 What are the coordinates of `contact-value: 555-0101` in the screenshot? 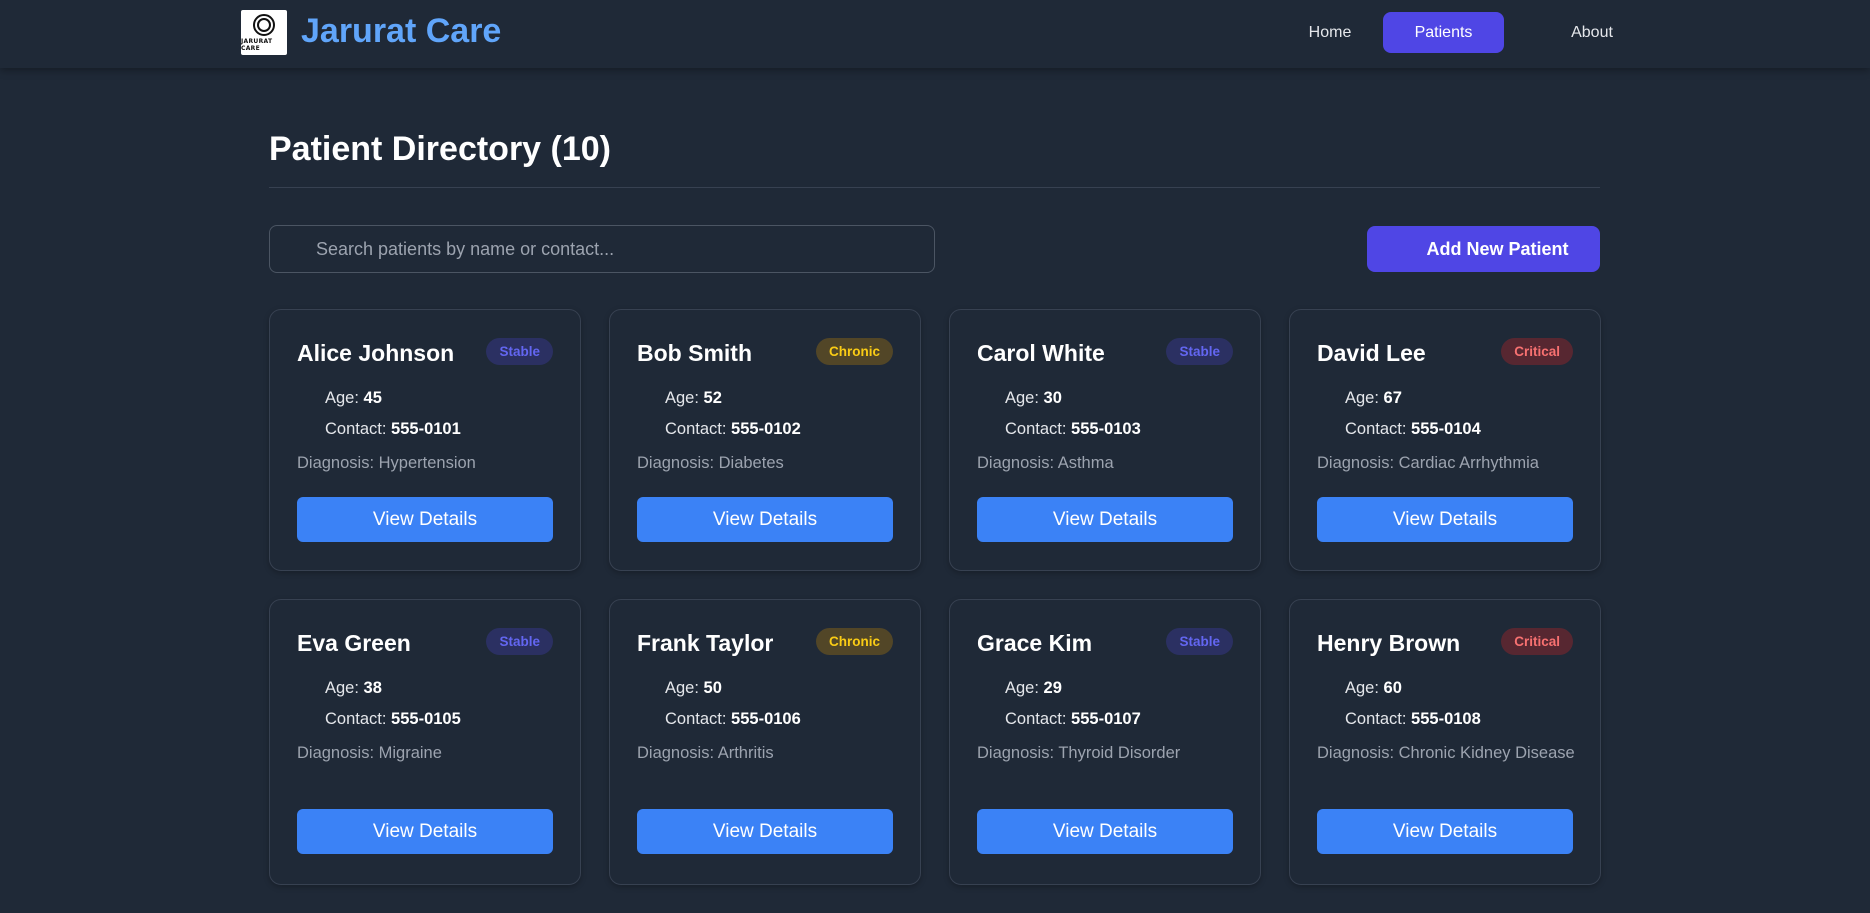 It's located at (426, 429).